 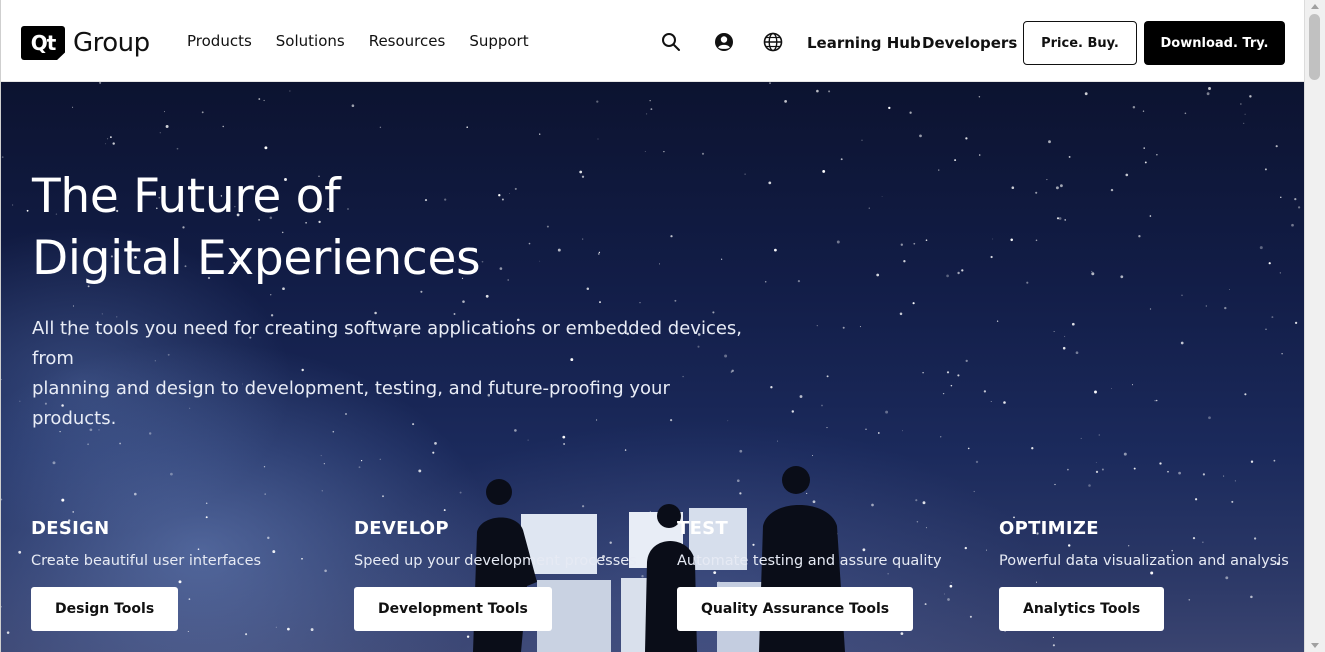 I want to click on development-tools-button: Development Tools, so click(x=453, y=609).